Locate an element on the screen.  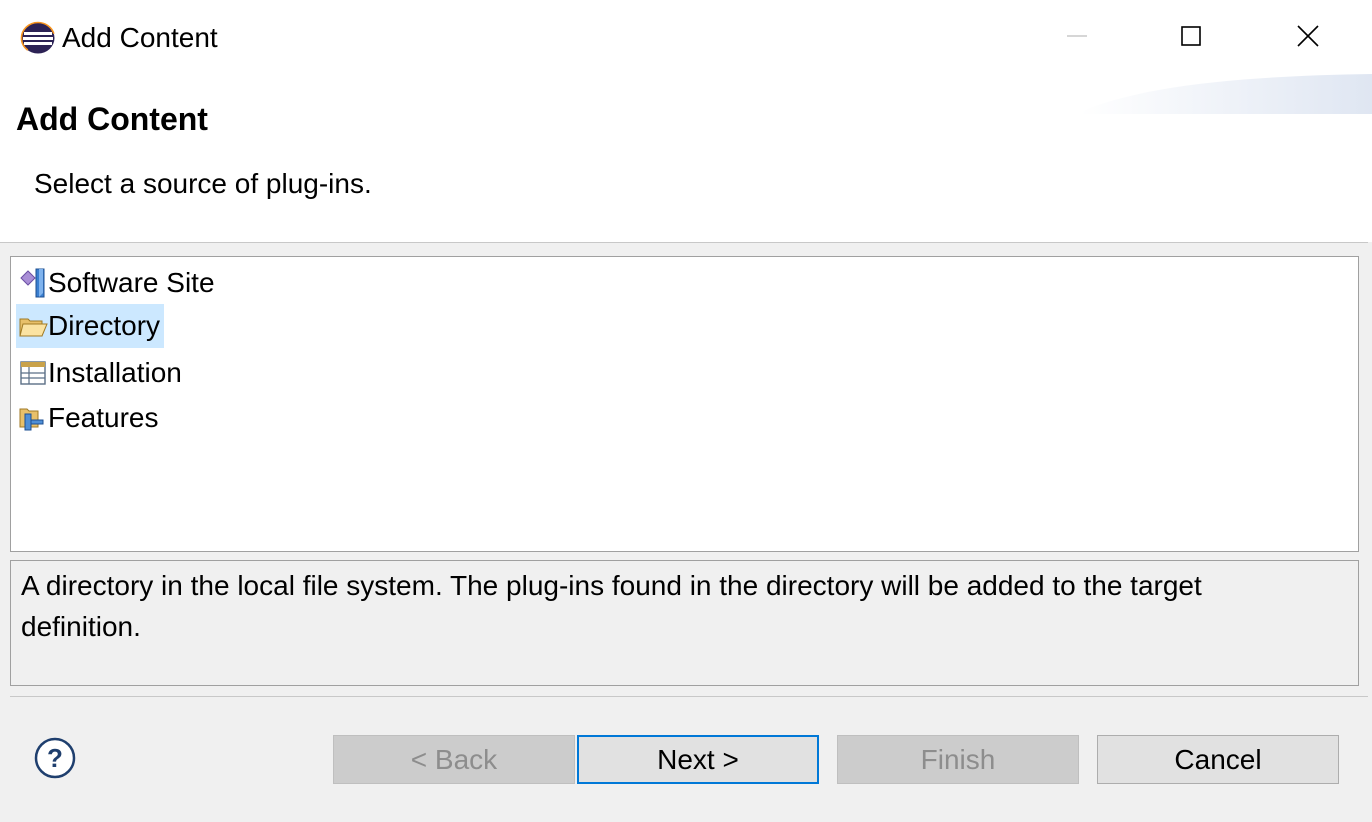
list-item-software-site: Software Site is located at coordinates (117, 283).